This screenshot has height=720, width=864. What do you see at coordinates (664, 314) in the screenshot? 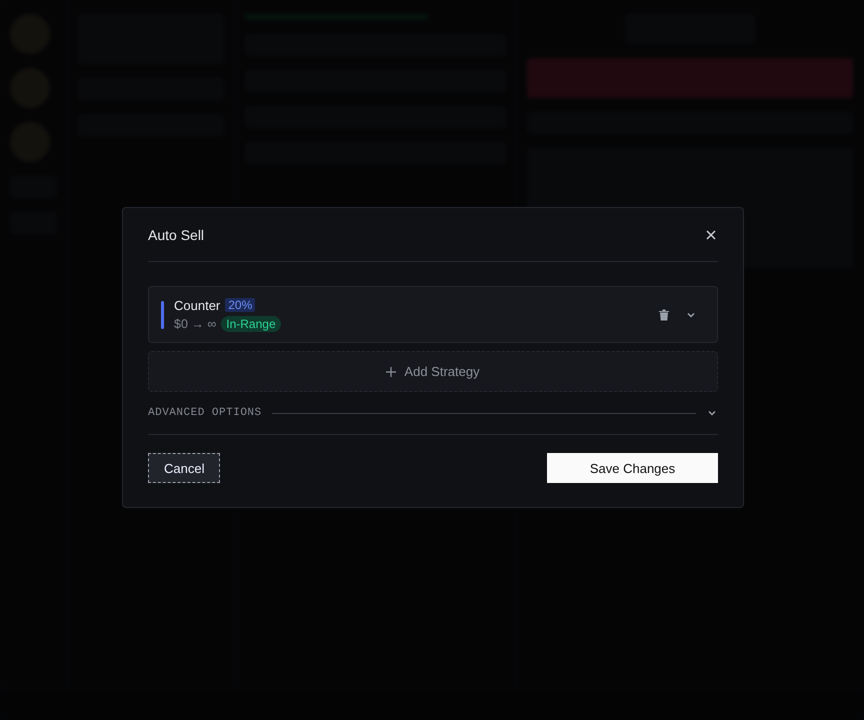
I see `trash-icon` at bounding box center [664, 314].